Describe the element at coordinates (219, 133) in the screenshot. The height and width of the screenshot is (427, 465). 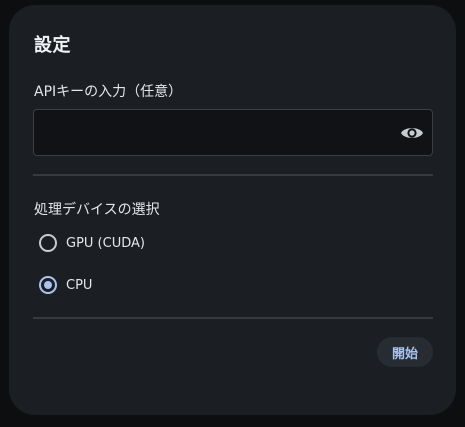
I see `api-key-input` at that location.